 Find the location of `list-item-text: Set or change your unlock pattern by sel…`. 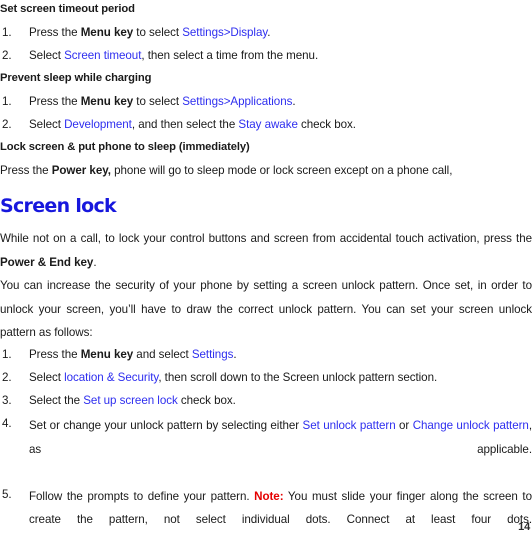

list-item-text: Set or change your unlock pattern by sel… is located at coordinates (280, 449).